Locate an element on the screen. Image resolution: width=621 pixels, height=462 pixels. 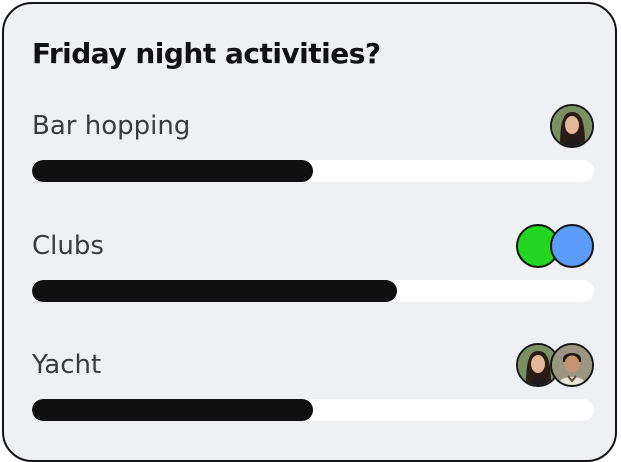
woman-photo-avatar is located at coordinates (572, 126).